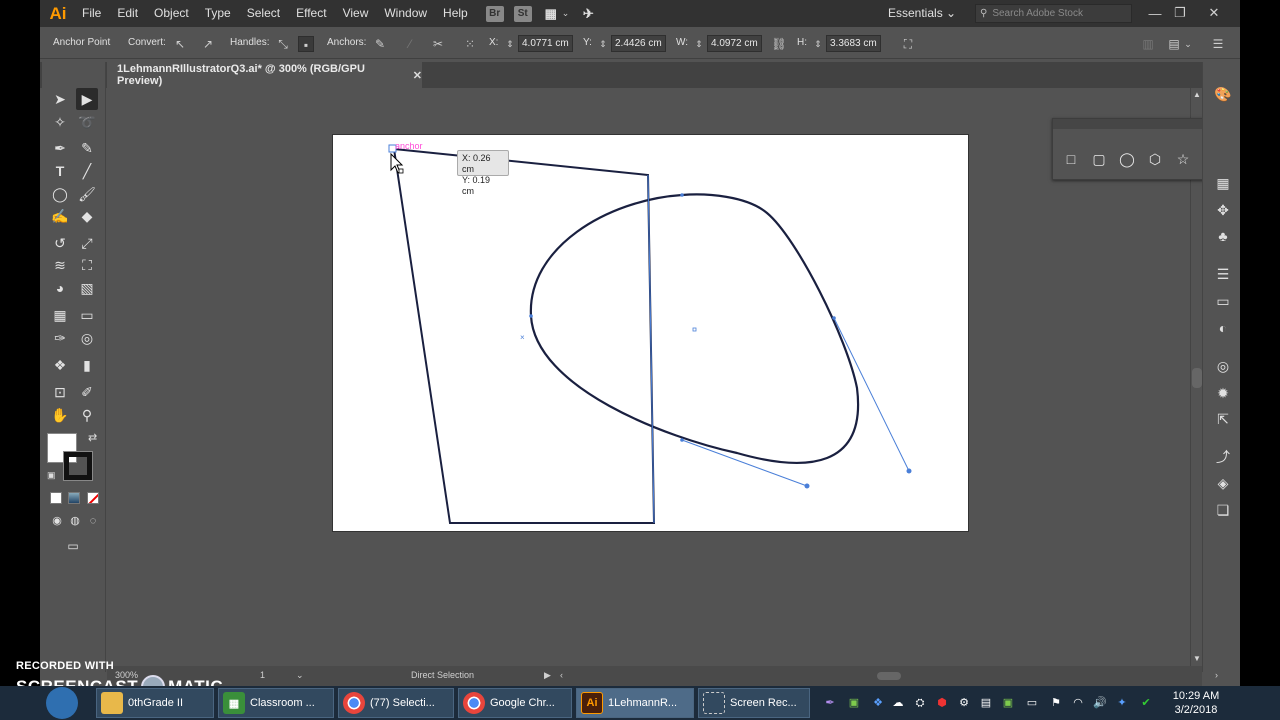  What do you see at coordinates (87, 315) in the screenshot?
I see `gradient-tool-icon: ▭` at bounding box center [87, 315].